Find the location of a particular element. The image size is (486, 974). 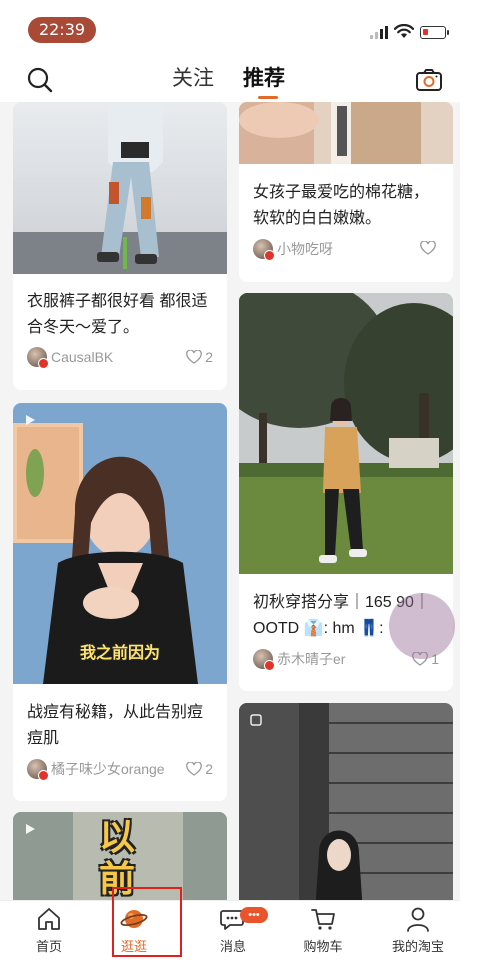

author-name: 橘子味少女orange is located at coordinates (108, 769).